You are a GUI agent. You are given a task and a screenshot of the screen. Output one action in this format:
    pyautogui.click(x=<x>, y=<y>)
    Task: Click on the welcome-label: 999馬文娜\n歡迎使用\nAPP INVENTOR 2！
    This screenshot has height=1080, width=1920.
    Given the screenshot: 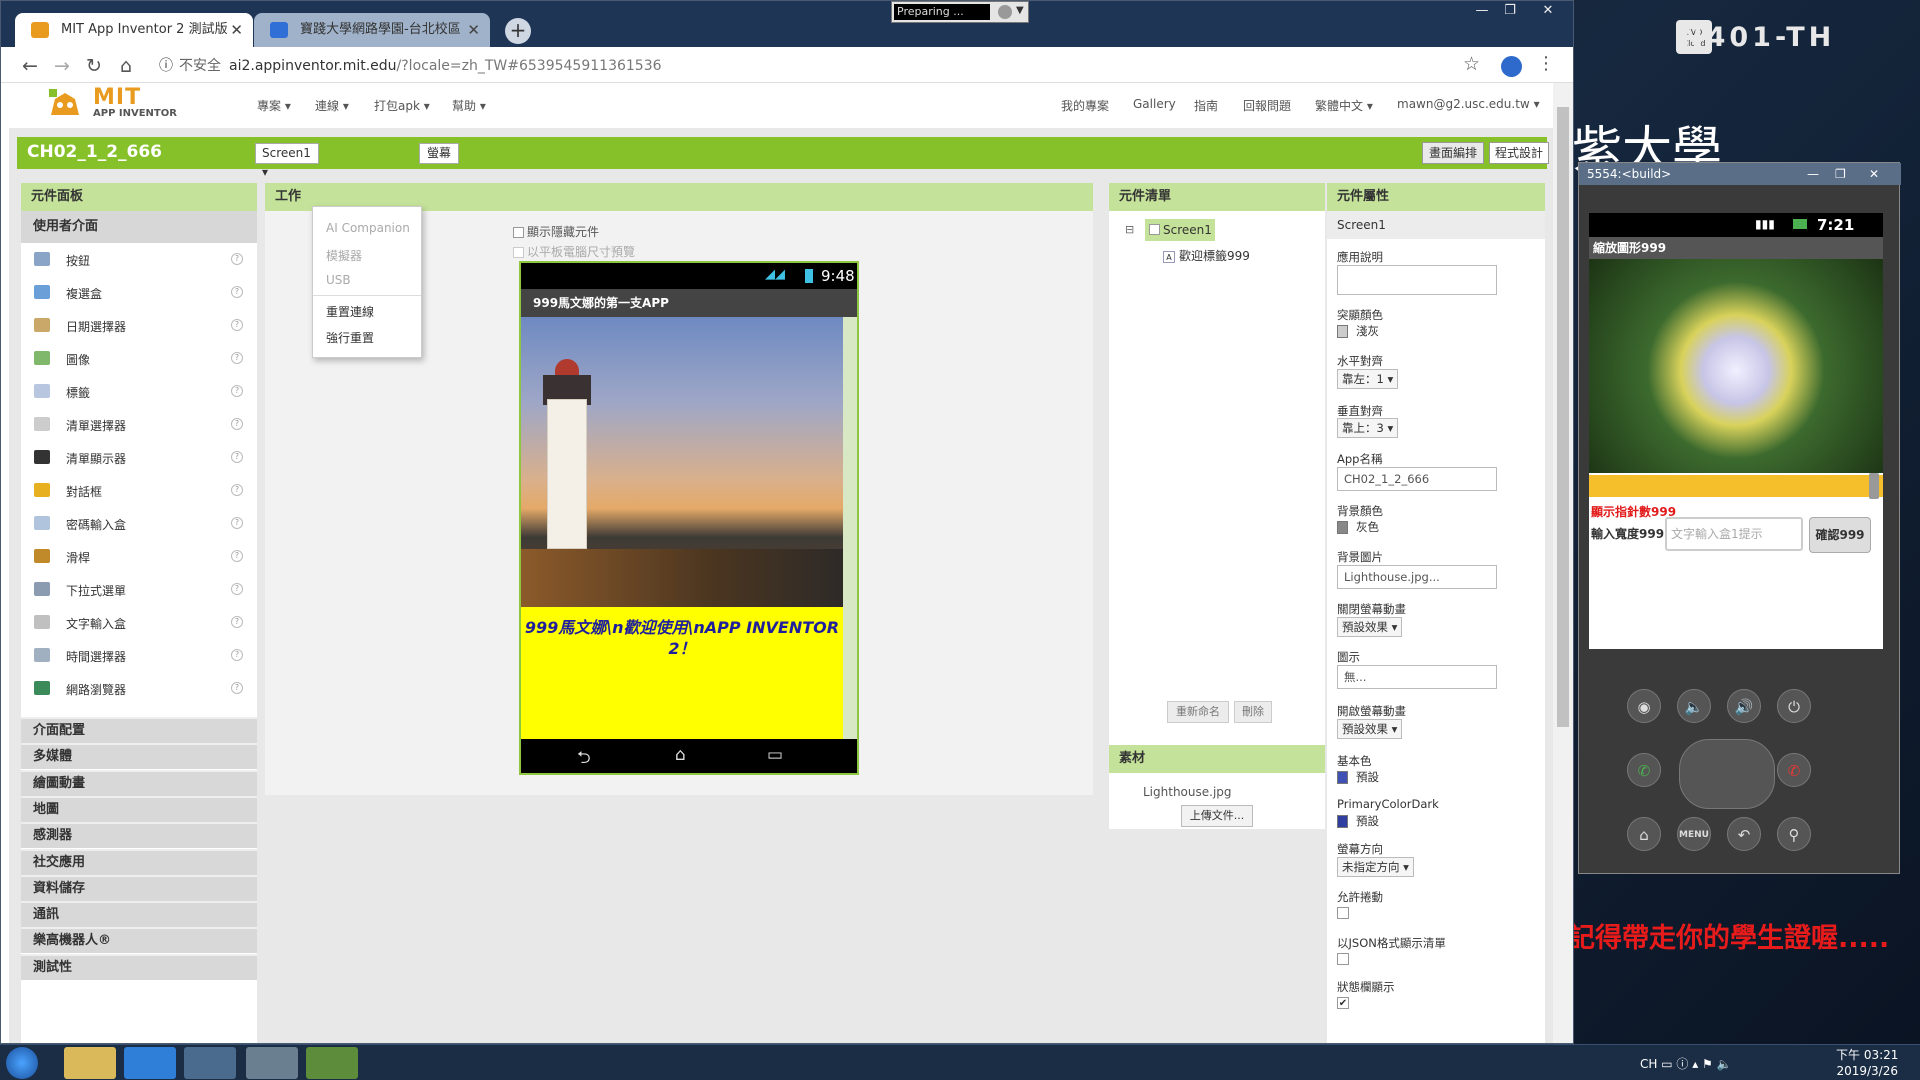 What is the action you would take?
    pyautogui.click(x=682, y=673)
    